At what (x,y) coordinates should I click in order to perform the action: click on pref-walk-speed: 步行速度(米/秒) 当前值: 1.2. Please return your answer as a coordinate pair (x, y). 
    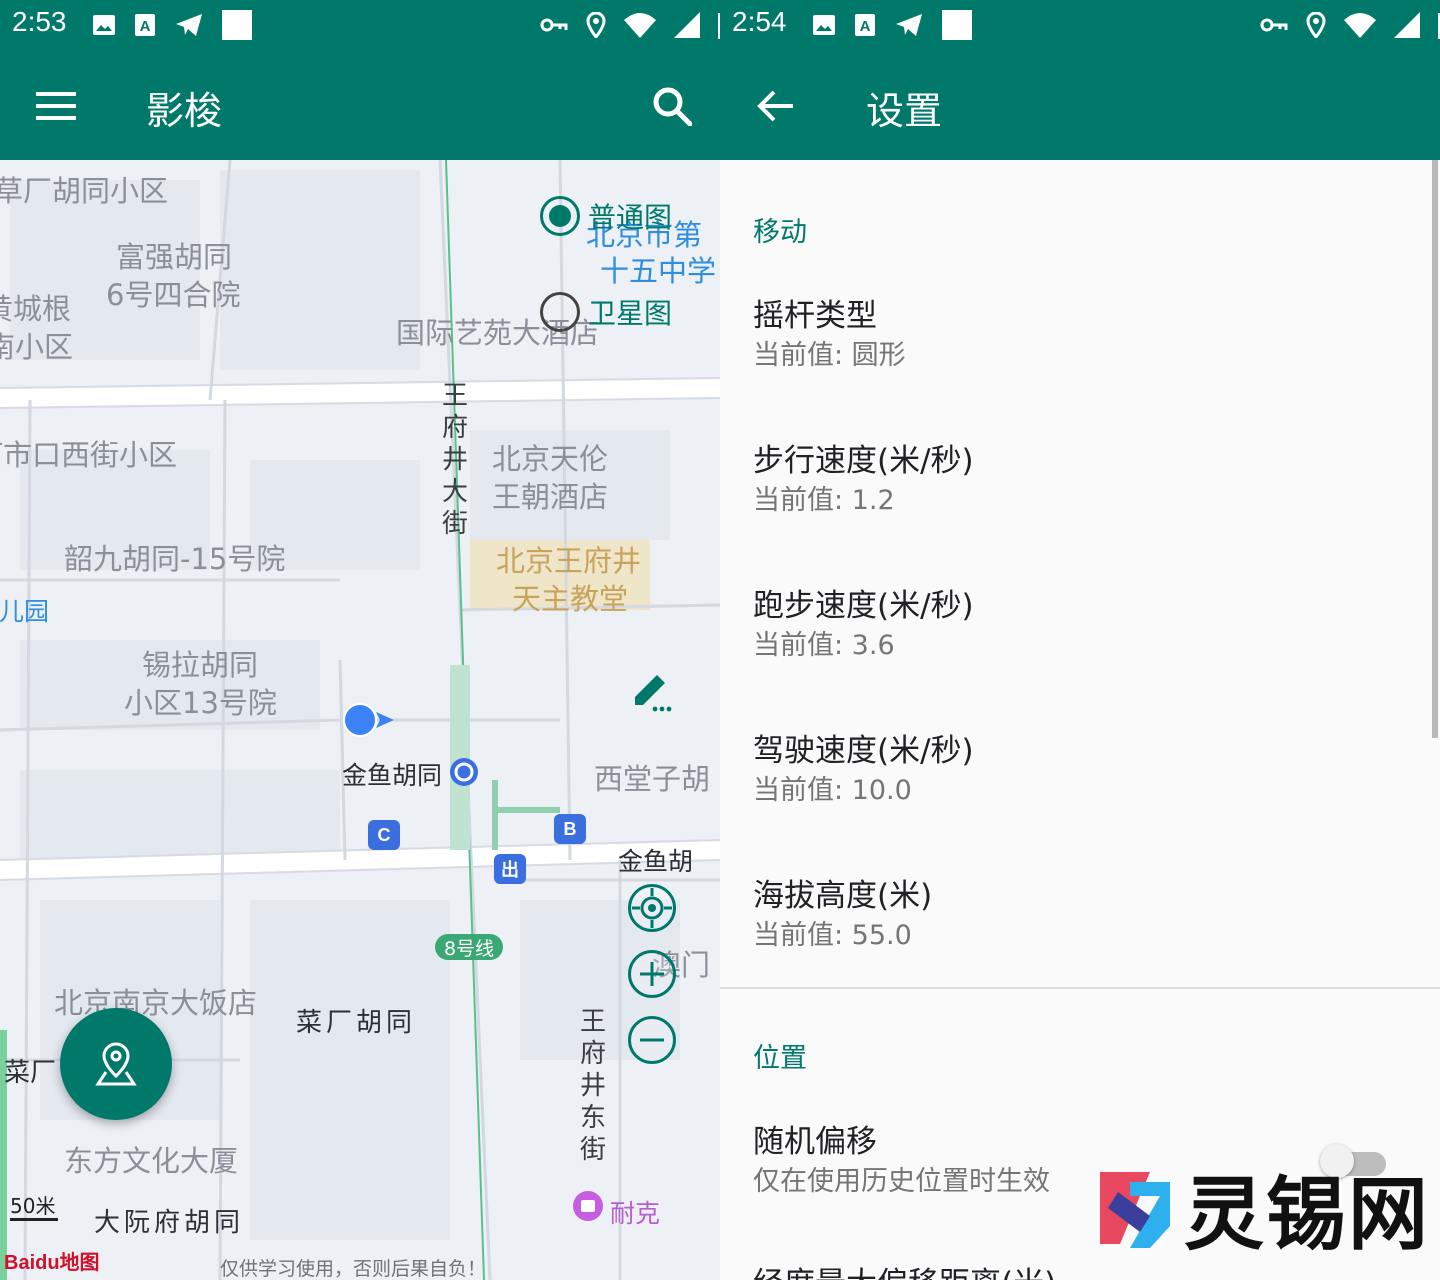
    Looking at the image, I should click on (1073, 481).